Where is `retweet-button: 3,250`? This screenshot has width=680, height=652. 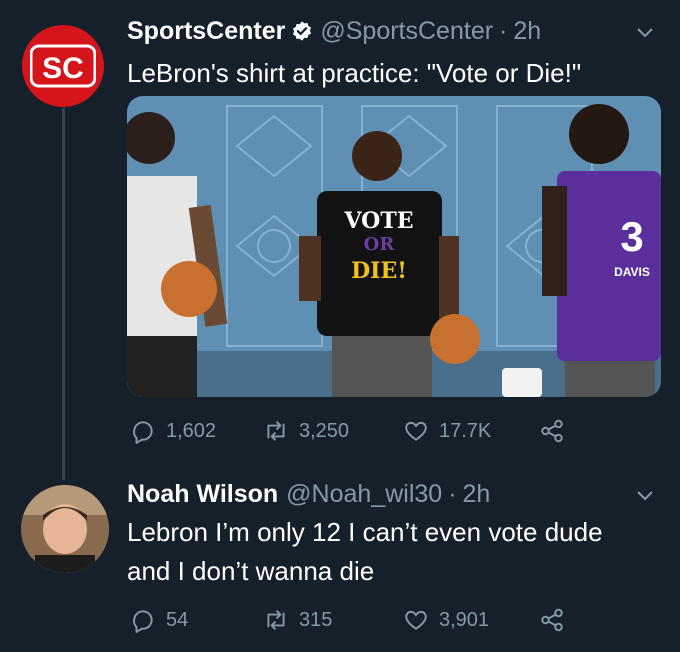 retweet-button: 3,250 is located at coordinates (306, 431).